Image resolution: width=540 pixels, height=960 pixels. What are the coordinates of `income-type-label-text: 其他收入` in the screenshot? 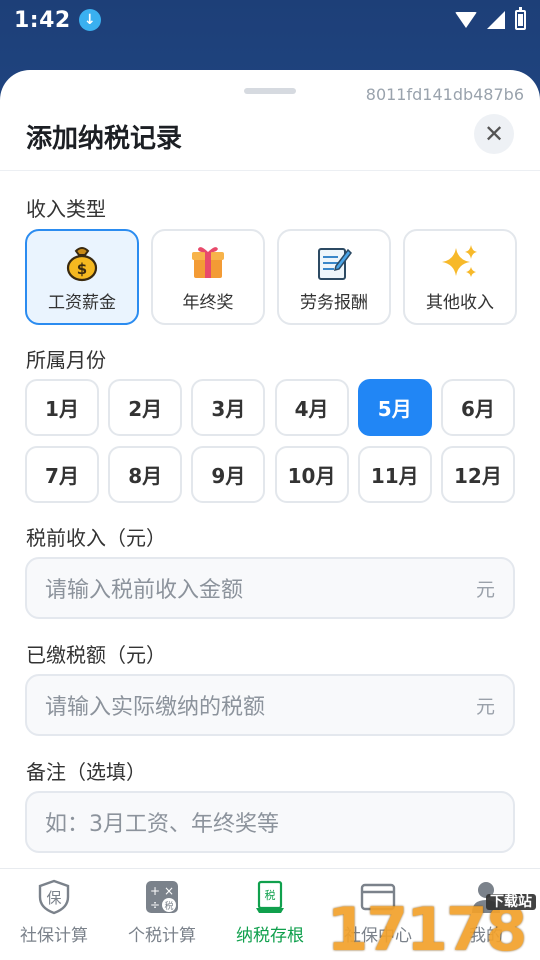 It's located at (460, 302).